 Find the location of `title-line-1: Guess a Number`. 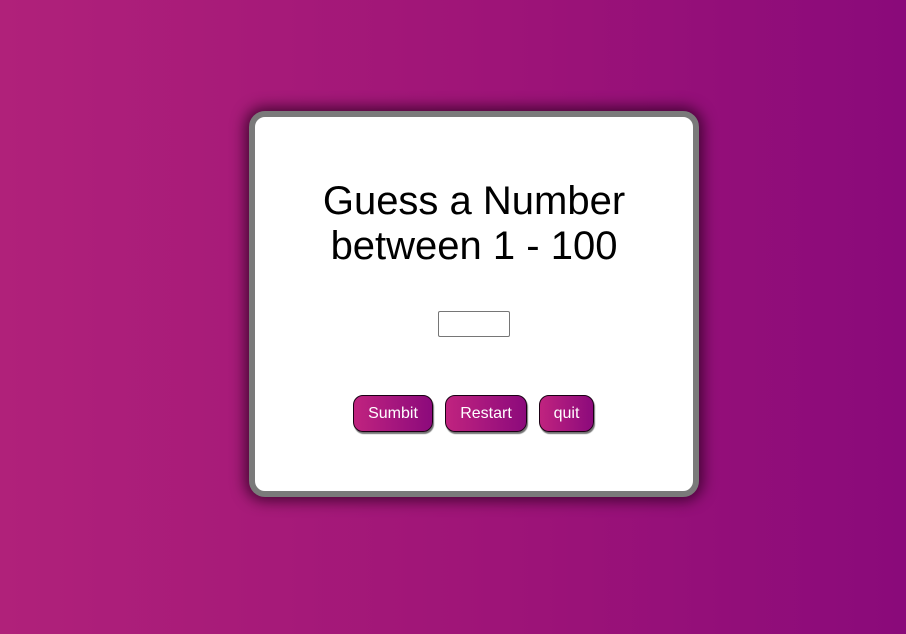

title-line-1: Guess a Number is located at coordinates (474, 201).